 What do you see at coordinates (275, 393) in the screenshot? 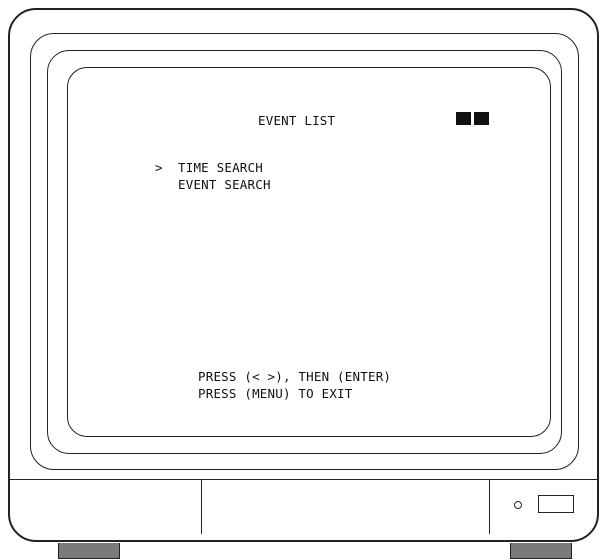
I see `hint-exit: PRESS (MENU) TO EXIT` at bounding box center [275, 393].